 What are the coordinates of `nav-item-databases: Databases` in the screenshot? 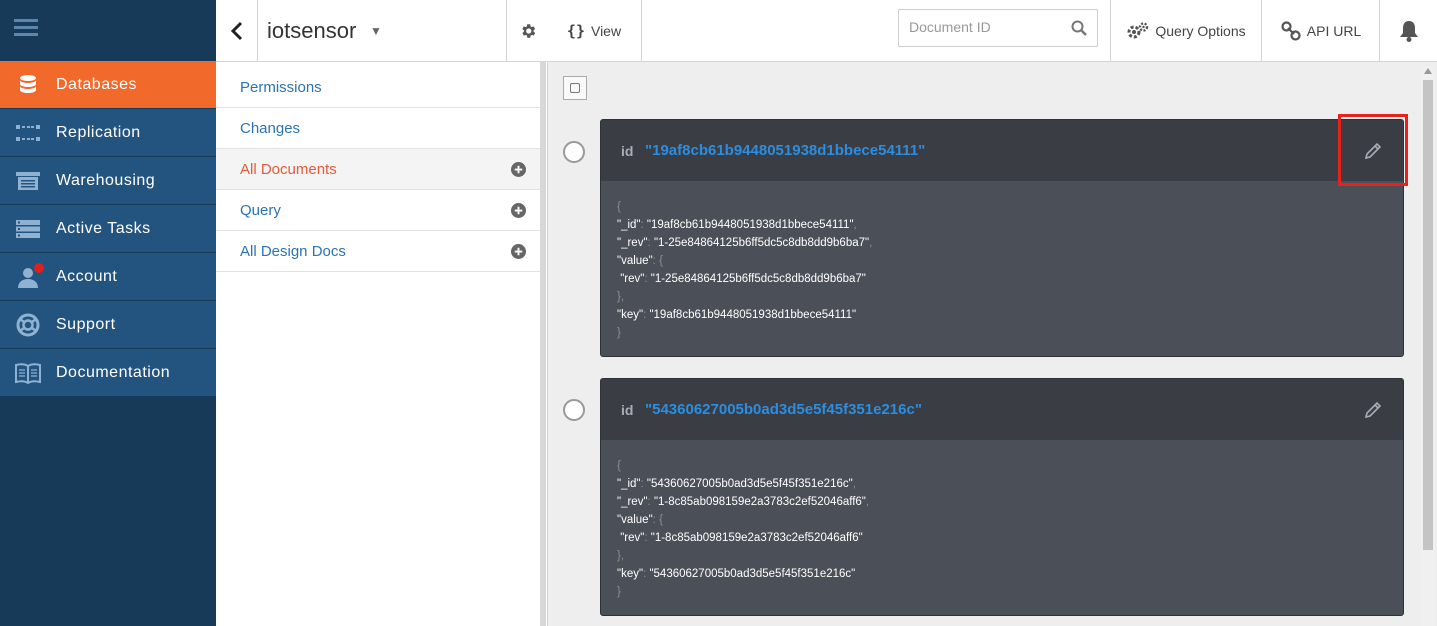 It's located at (108, 85).